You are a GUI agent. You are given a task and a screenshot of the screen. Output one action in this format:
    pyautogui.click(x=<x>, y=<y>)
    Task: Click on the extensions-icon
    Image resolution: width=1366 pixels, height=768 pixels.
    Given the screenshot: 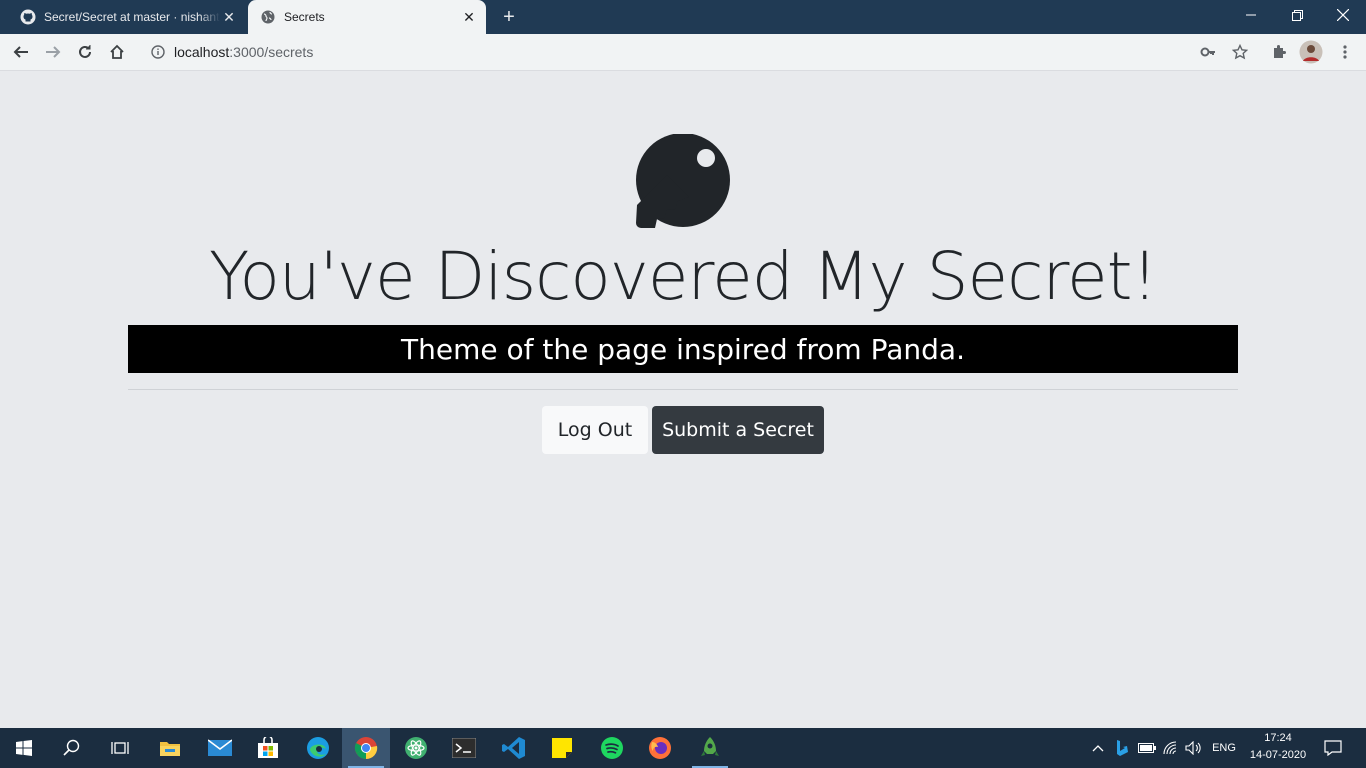 What is the action you would take?
    pyautogui.click(x=1279, y=52)
    